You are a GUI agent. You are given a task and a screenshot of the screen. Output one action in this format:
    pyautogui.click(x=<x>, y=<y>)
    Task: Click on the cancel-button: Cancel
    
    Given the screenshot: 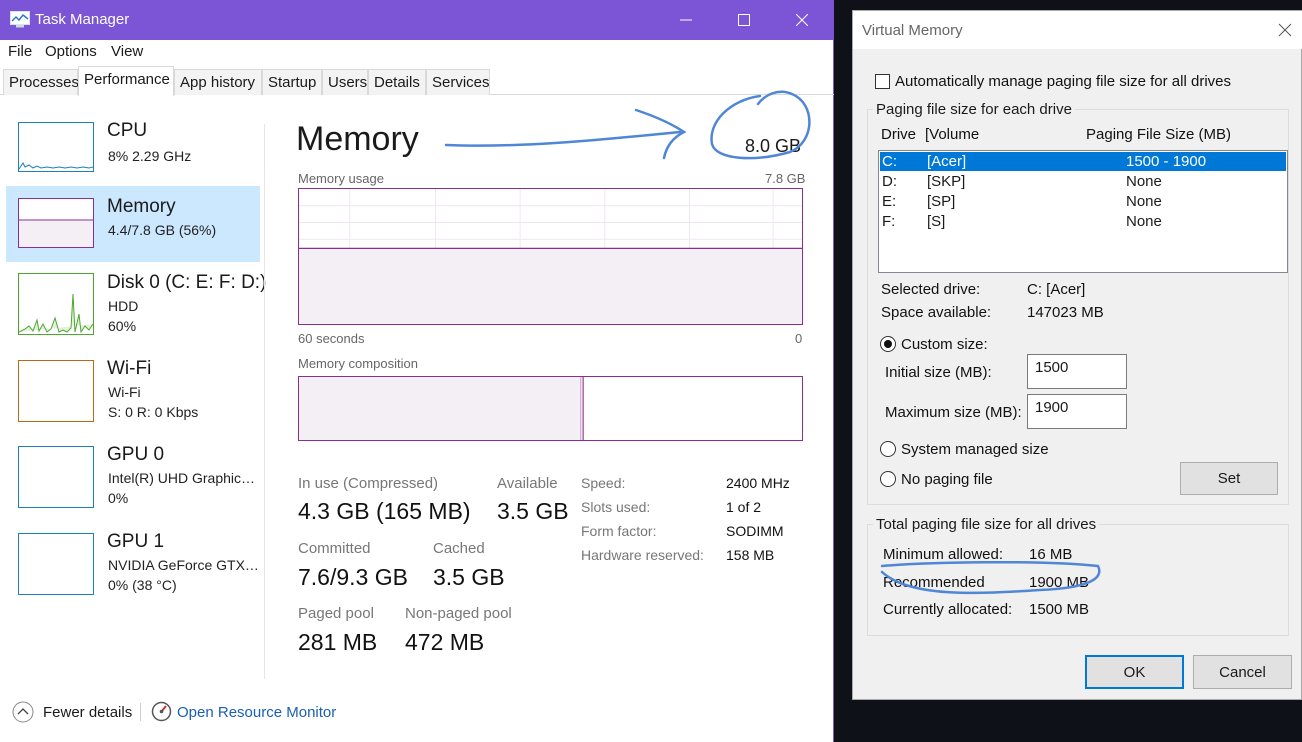 What is the action you would take?
    pyautogui.click(x=1242, y=672)
    